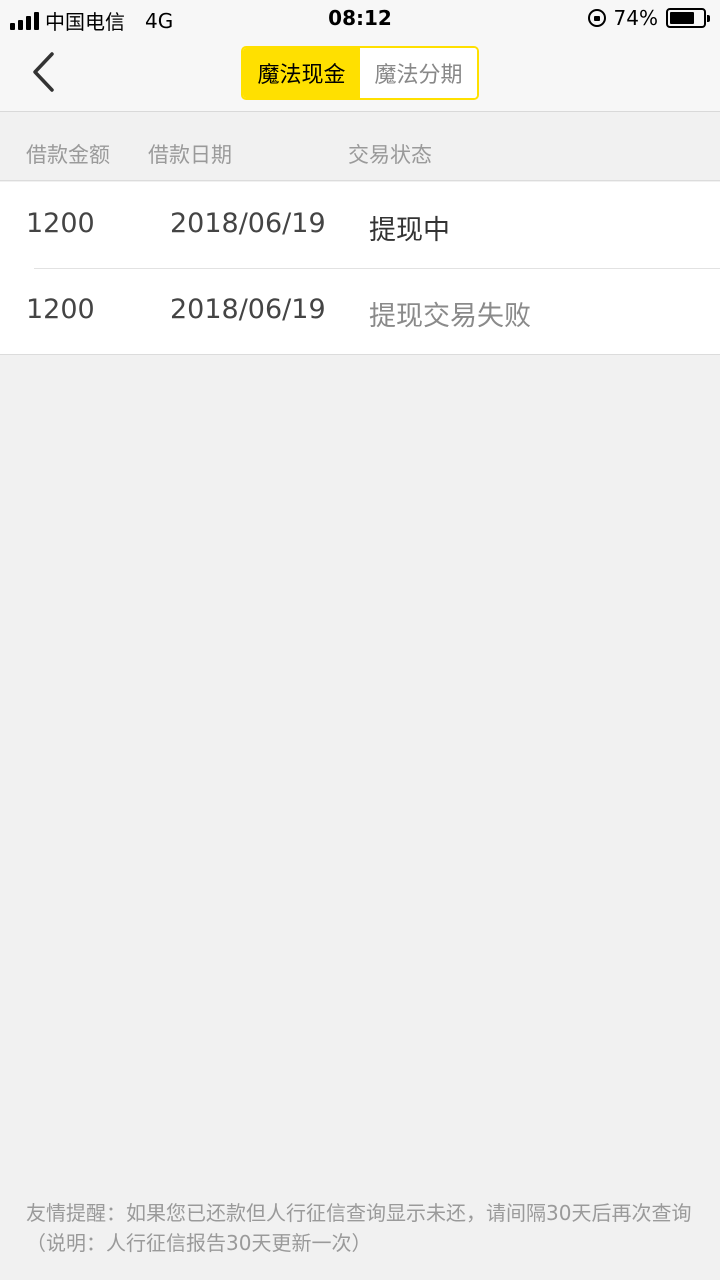 This screenshot has height=1280, width=720. Describe the element at coordinates (418, 73) in the screenshot. I see `tab-magic-installment: 魔法分期` at that location.